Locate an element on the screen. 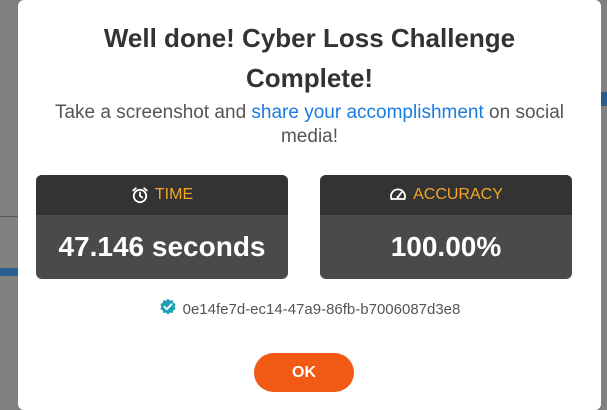 This screenshot has height=410, width=607. time-stat-header: TIME is located at coordinates (162, 195).